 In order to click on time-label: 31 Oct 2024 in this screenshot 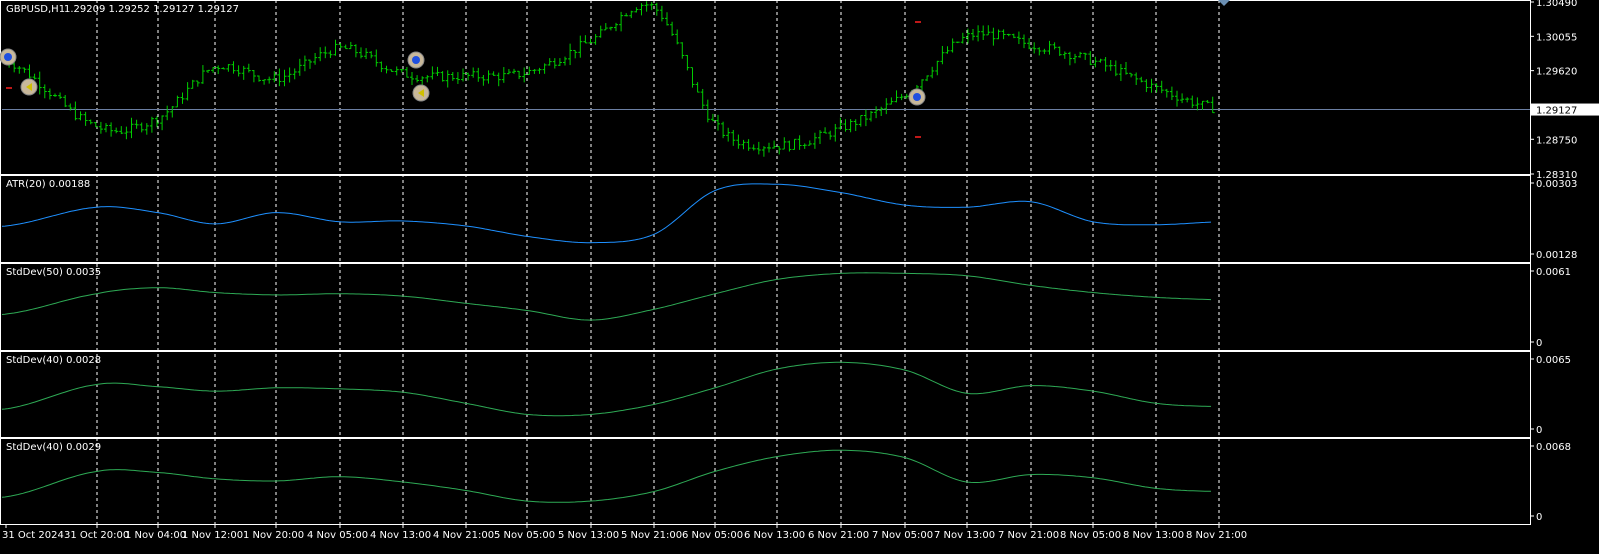, I will do `click(33, 535)`.